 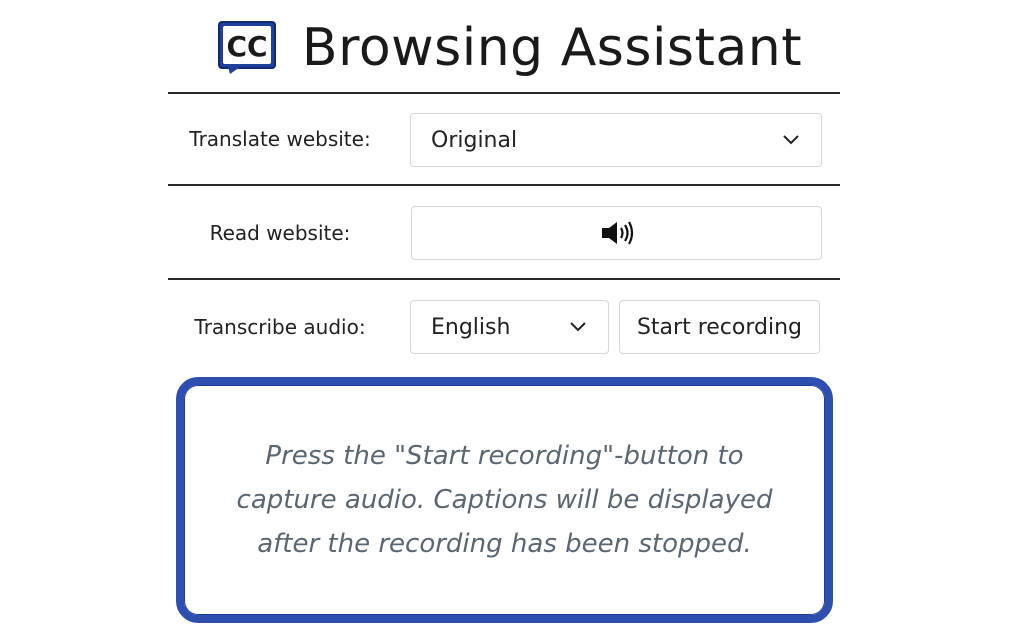 I want to click on transcribe-selected-value: English, so click(x=471, y=327).